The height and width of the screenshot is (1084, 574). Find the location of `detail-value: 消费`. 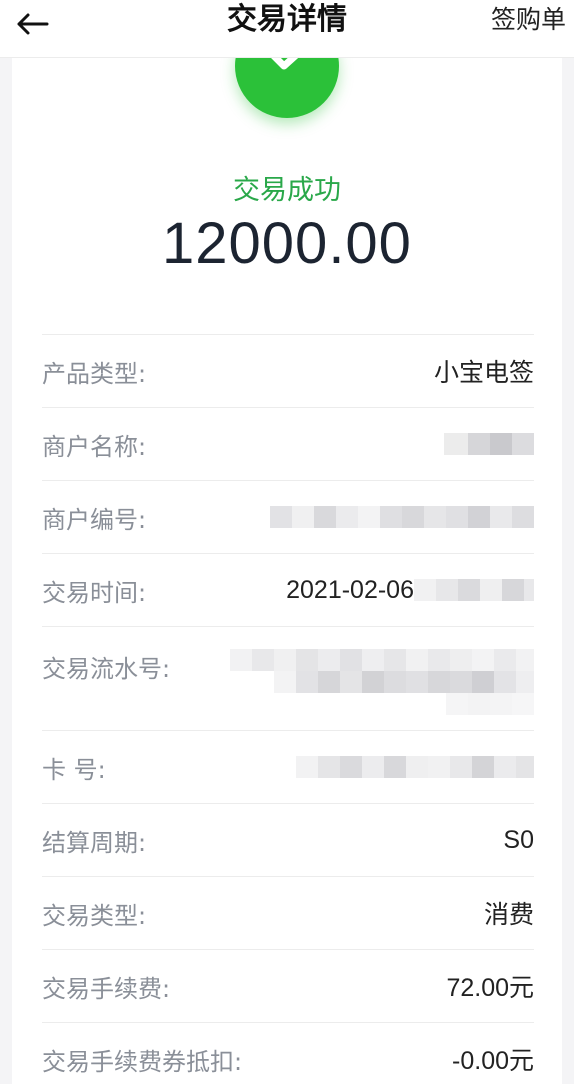

detail-value: 消费 is located at coordinates (508, 915).